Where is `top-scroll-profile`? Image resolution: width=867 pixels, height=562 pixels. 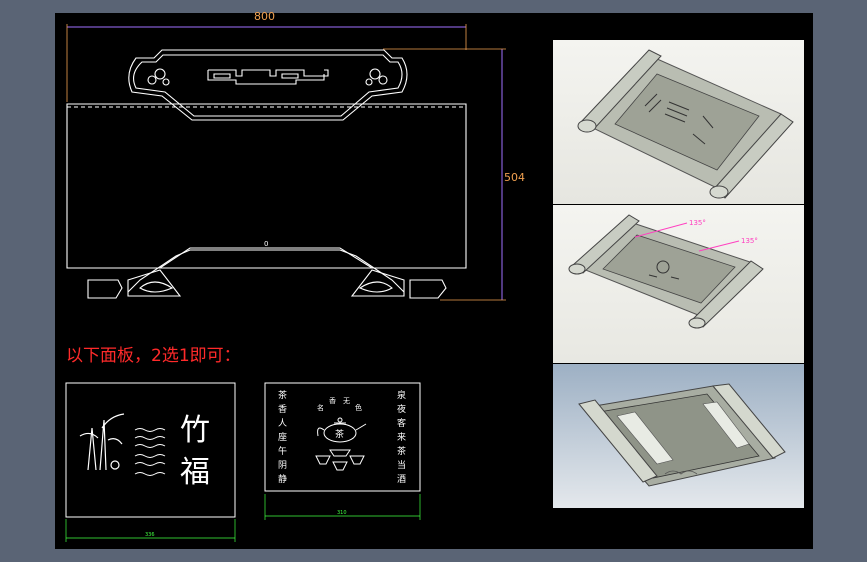
top-scroll-profile is located at coordinates (268, 85).